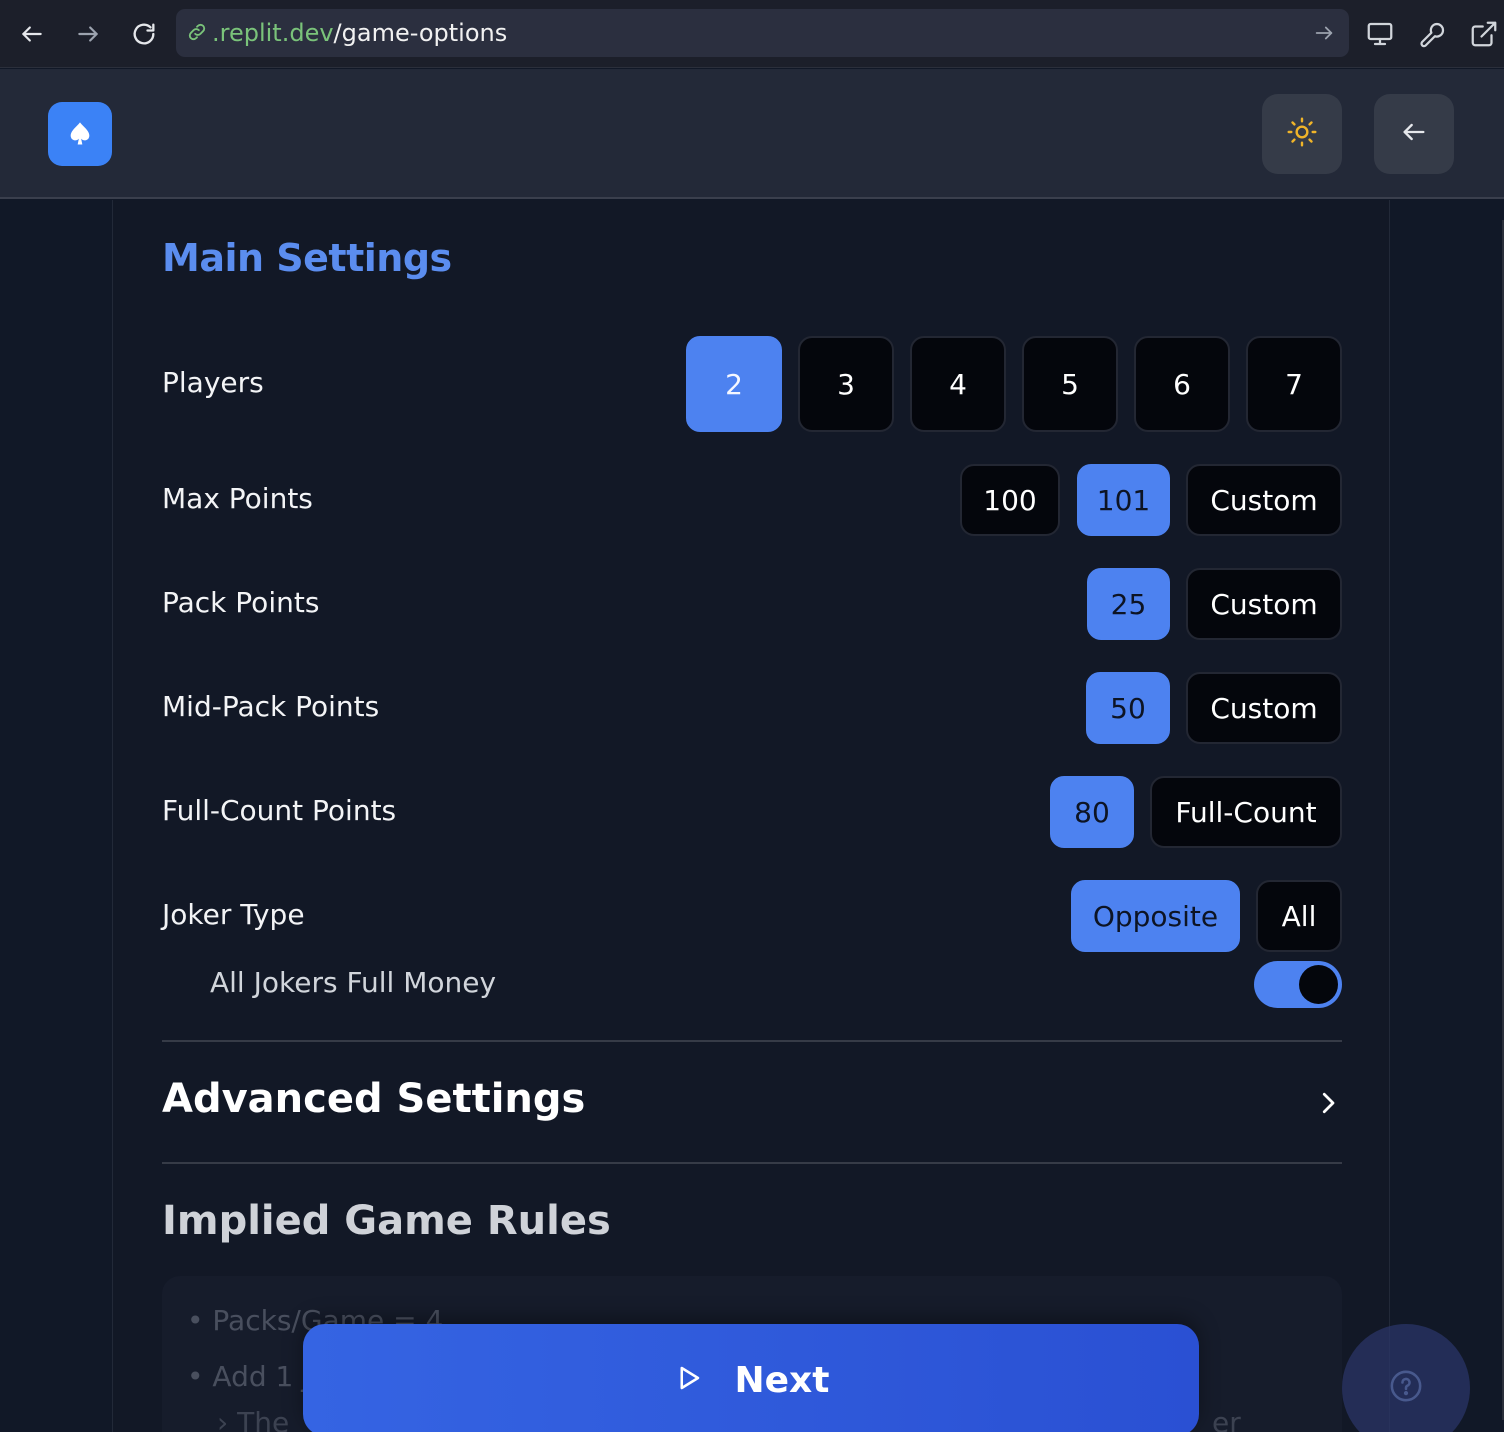 Image resolution: width=1504 pixels, height=1432 pixels. Describe the element at coordinates (1226, 1419) in the screenshot. I see `rule-text: er` at that location.